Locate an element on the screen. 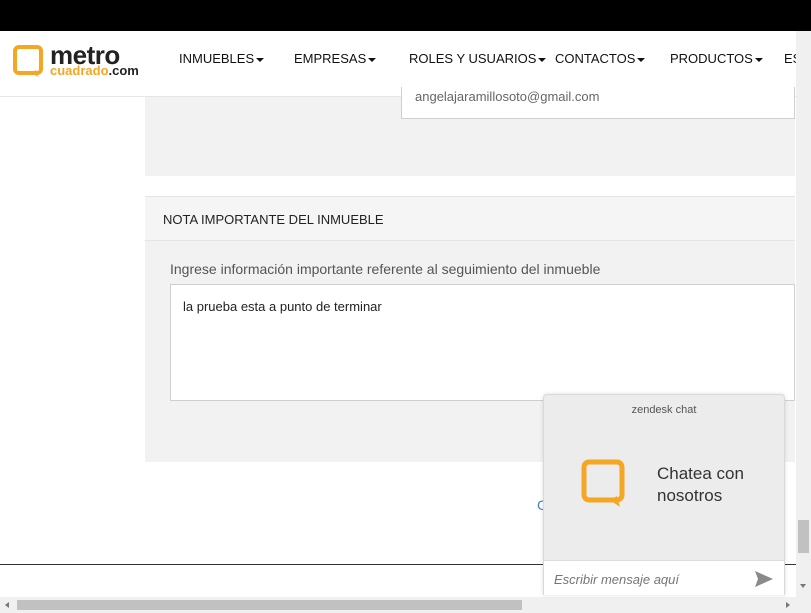 This screenshot has height=613, width=811. horizontal-scrollbar is located at coordinates (405, 605).